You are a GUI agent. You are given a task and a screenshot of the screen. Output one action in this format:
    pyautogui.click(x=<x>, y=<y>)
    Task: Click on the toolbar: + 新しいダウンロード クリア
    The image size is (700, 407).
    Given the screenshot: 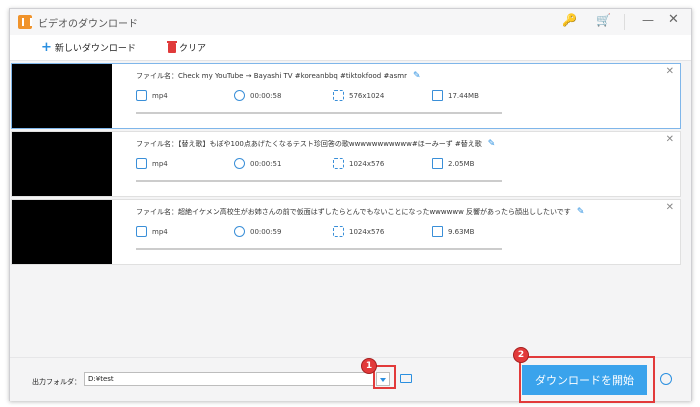 What is the action you would take?
    pyautogui.click(x=350, y=48)
    